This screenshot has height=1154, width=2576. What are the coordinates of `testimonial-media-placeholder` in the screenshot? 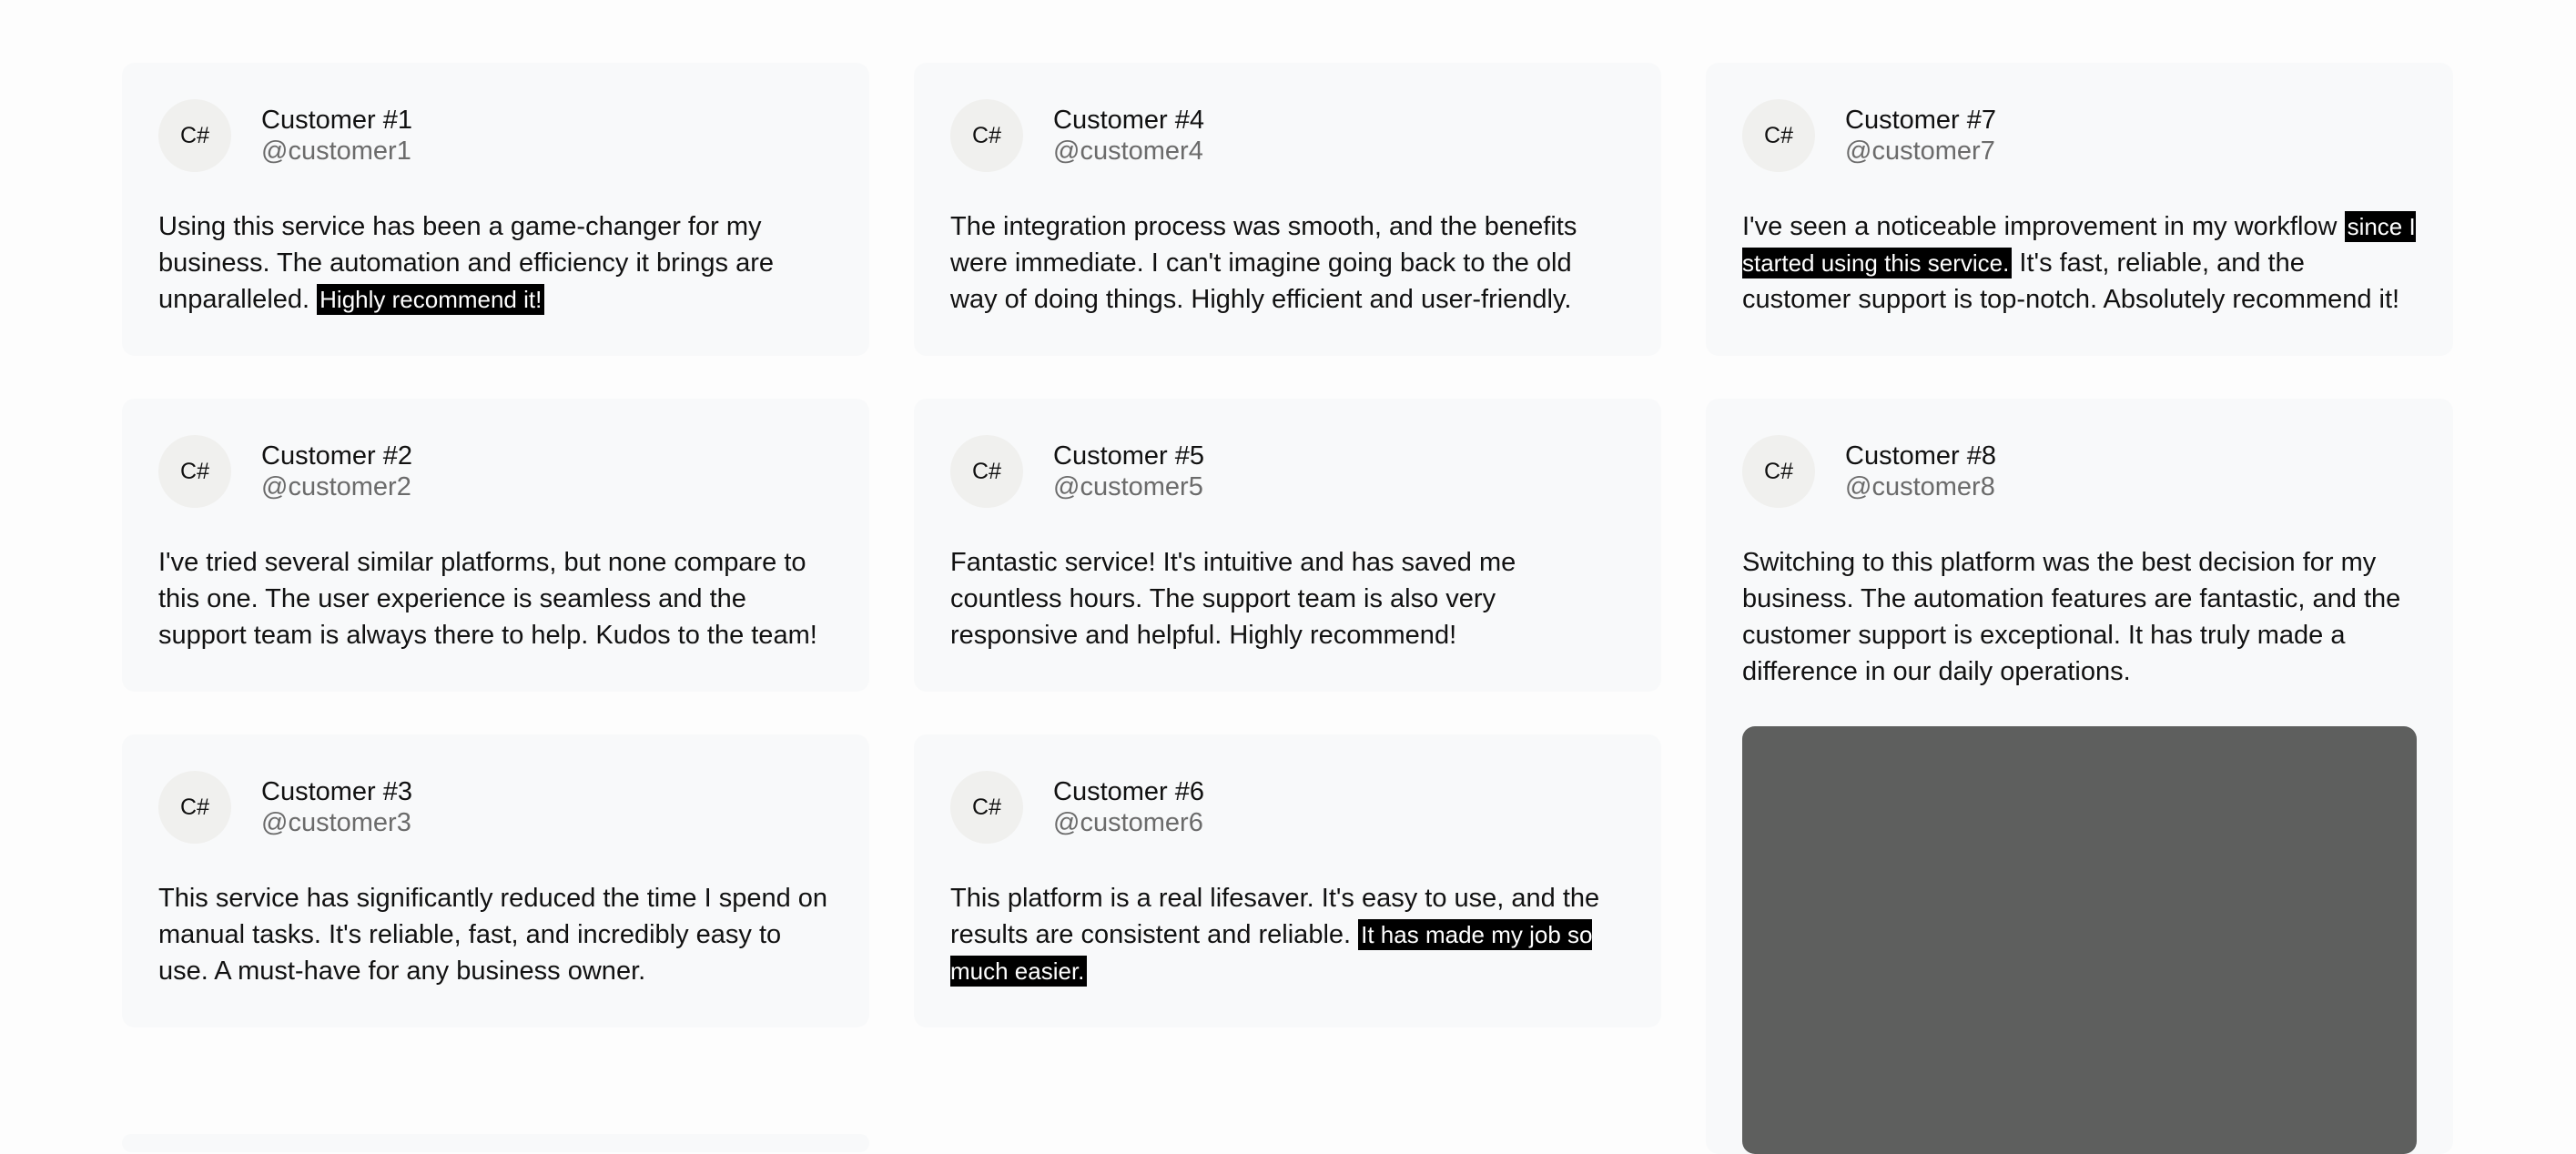 It's located at (2079, 940).